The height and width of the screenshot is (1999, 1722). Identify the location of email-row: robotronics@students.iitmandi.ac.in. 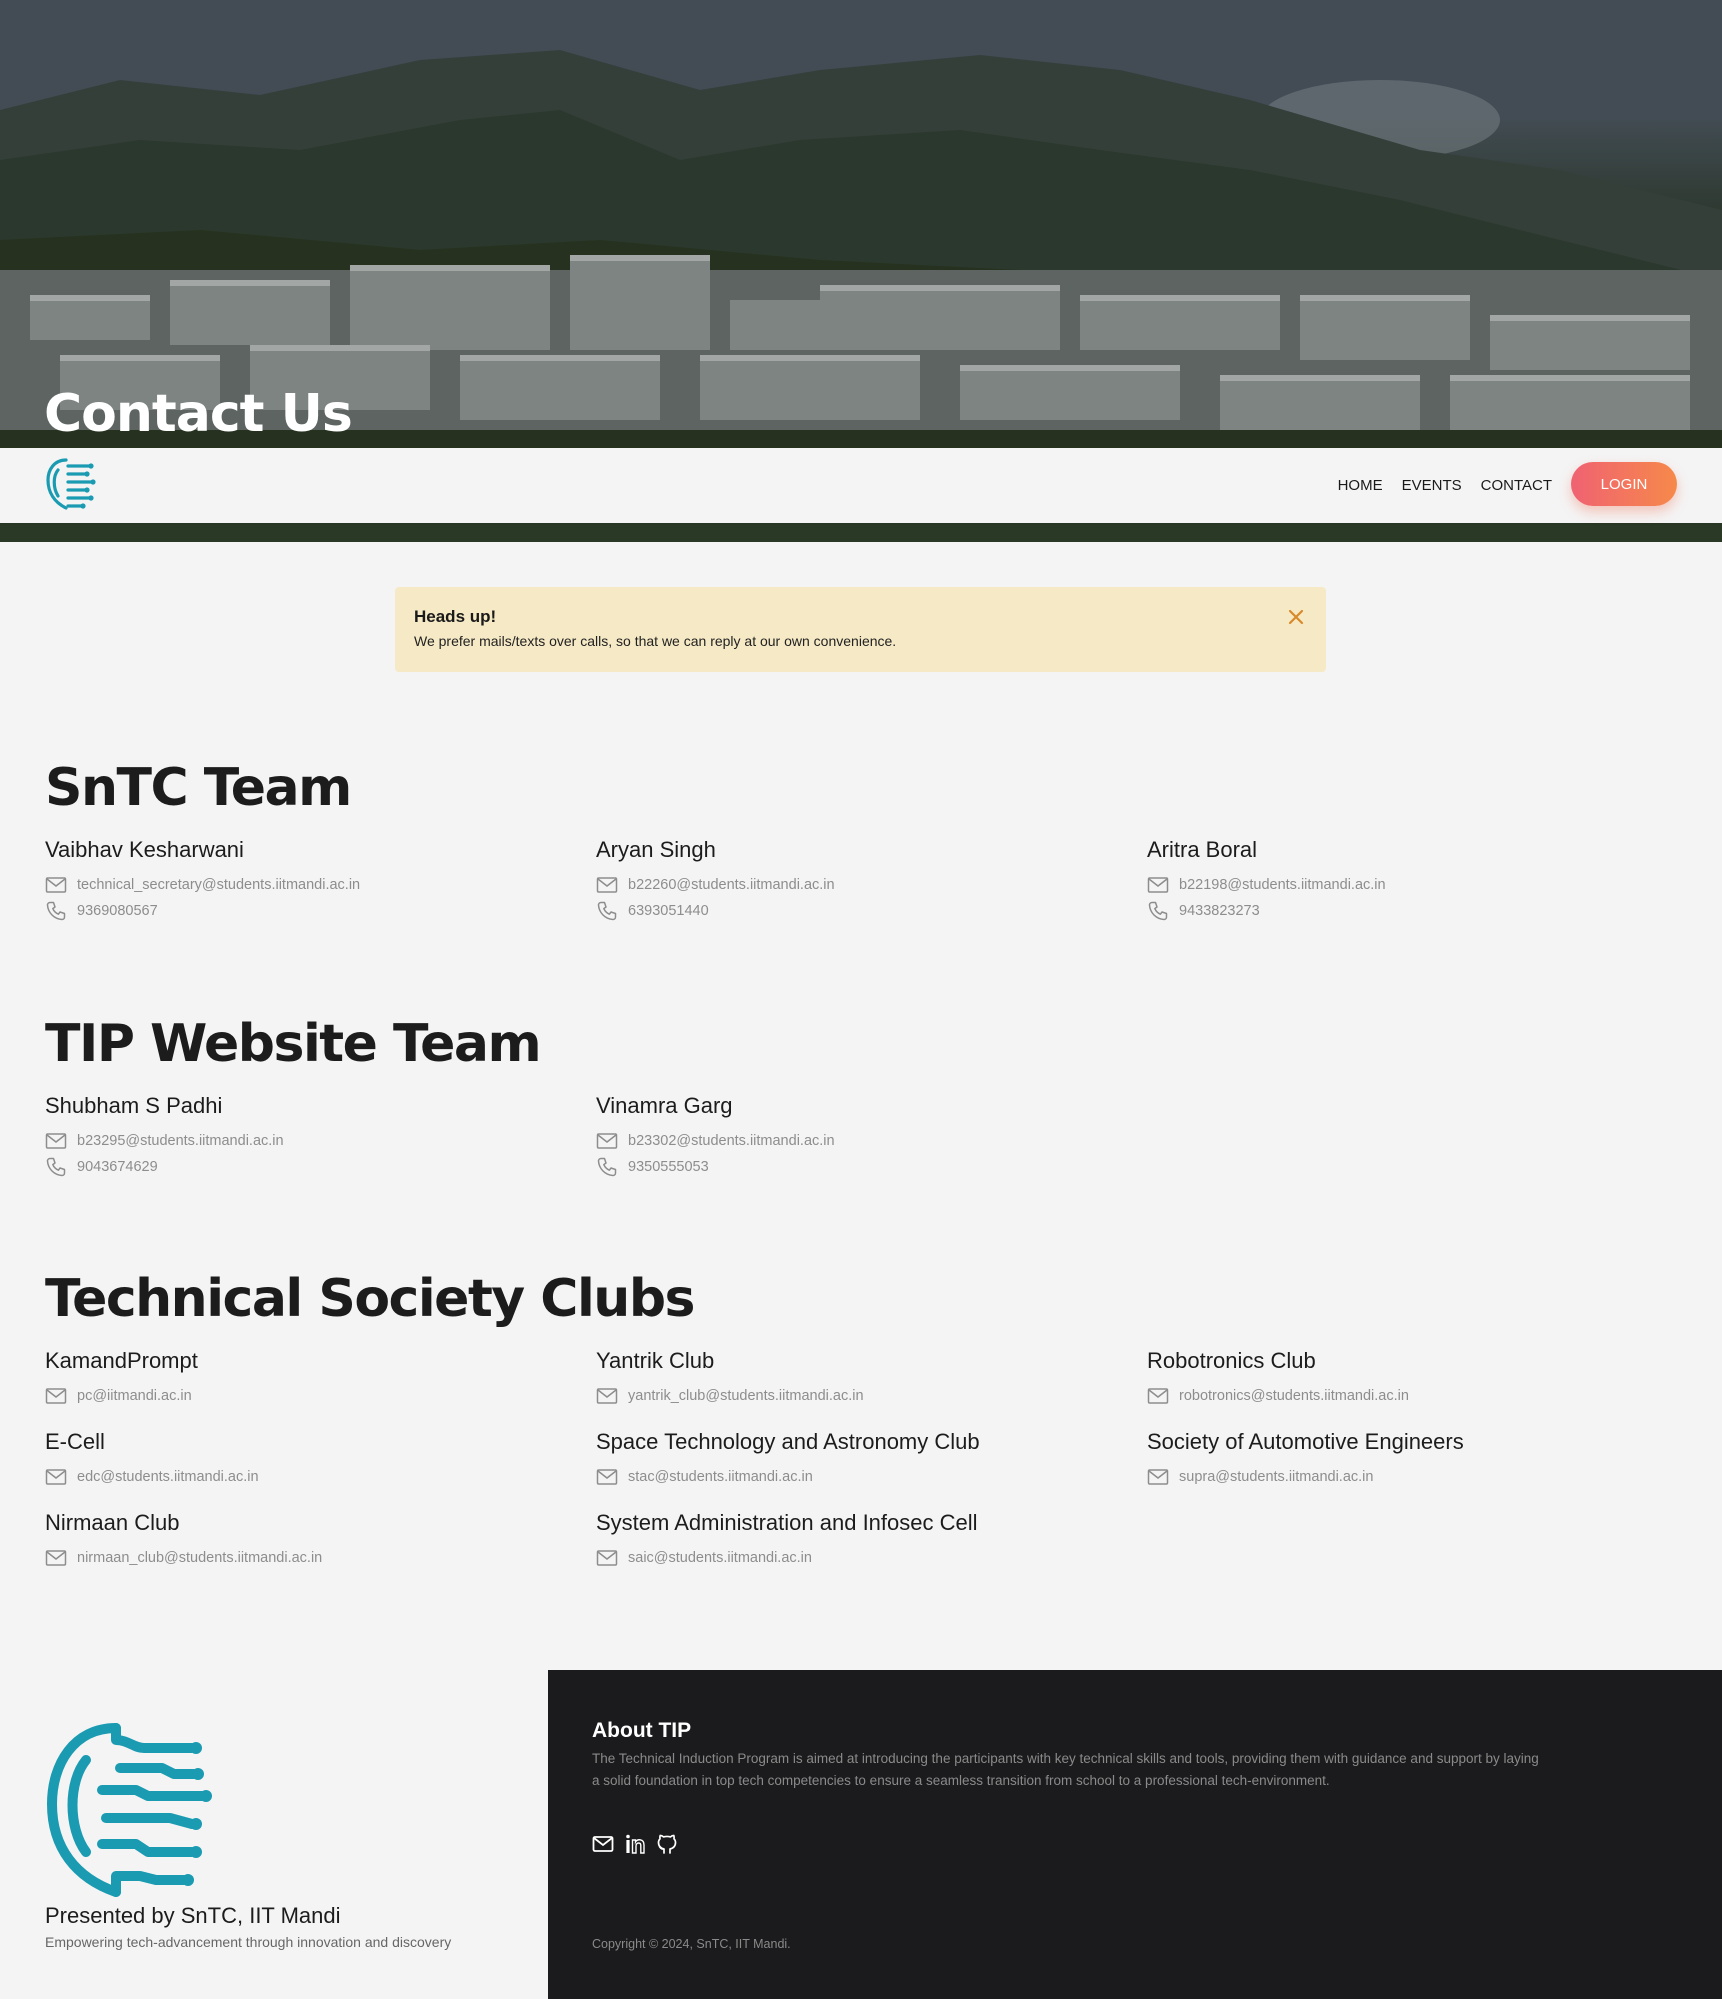
(1422, 1396).